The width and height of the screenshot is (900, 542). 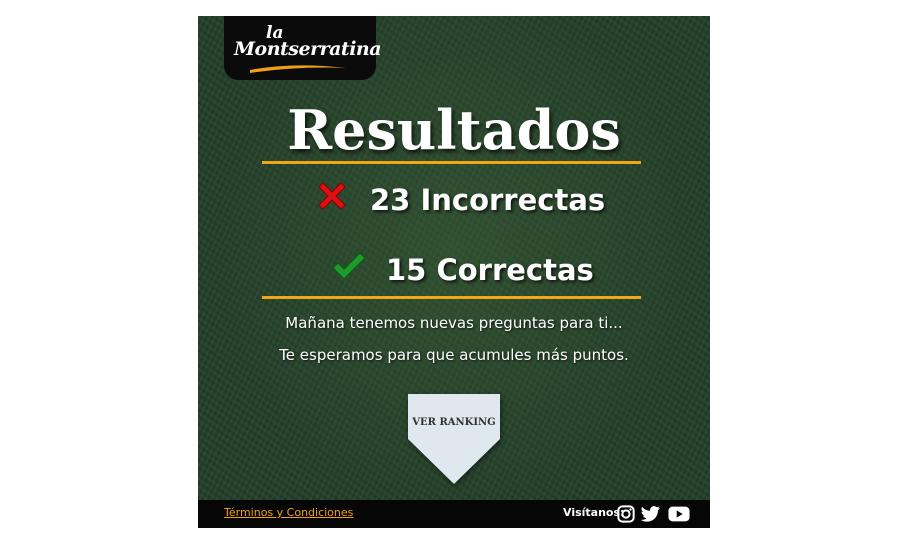 What do you see at coordinates (451, 162) in the screenshot?
I see `divider-top` at bounding box center [451, 162].